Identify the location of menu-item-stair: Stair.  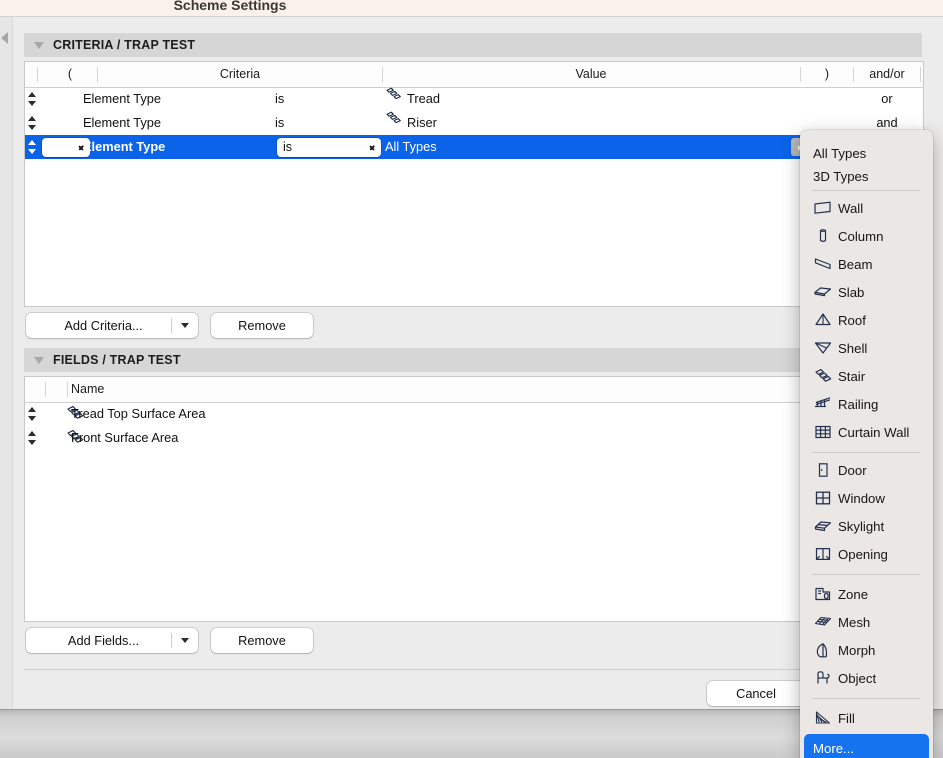
(866, 376).